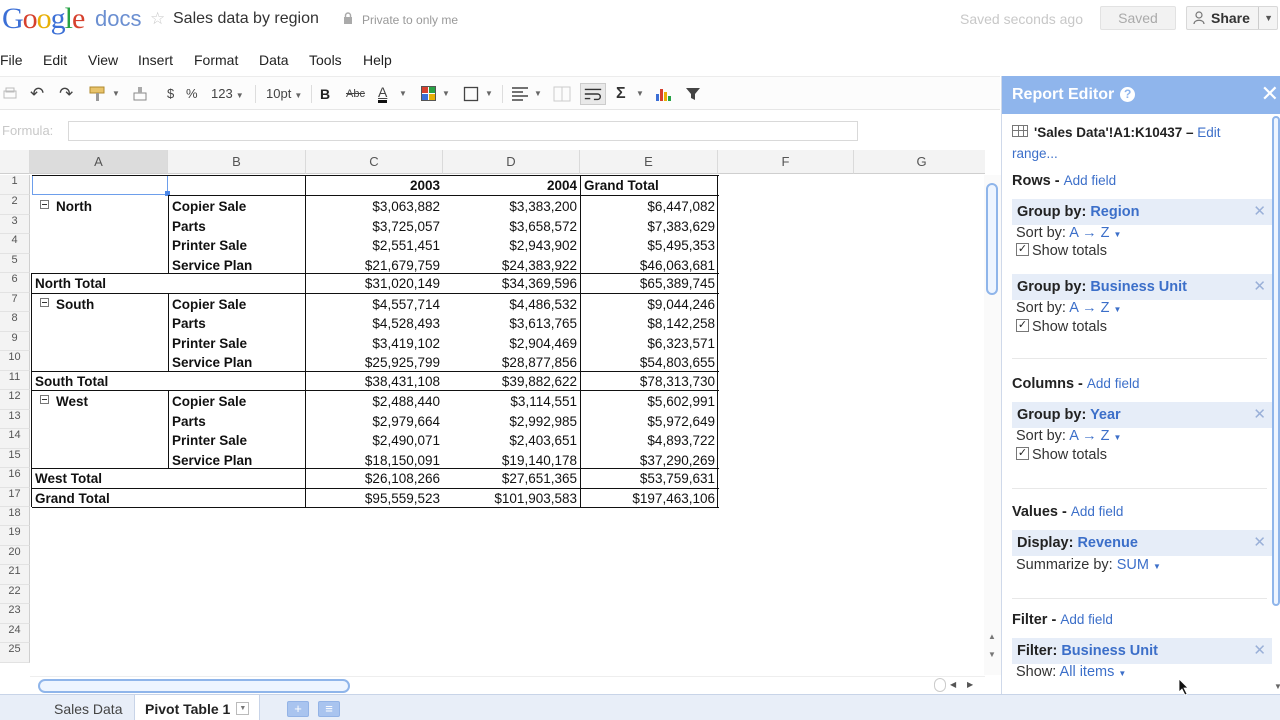  I want to click on show-totals-checkbox: ✓, so click(1022, 249).